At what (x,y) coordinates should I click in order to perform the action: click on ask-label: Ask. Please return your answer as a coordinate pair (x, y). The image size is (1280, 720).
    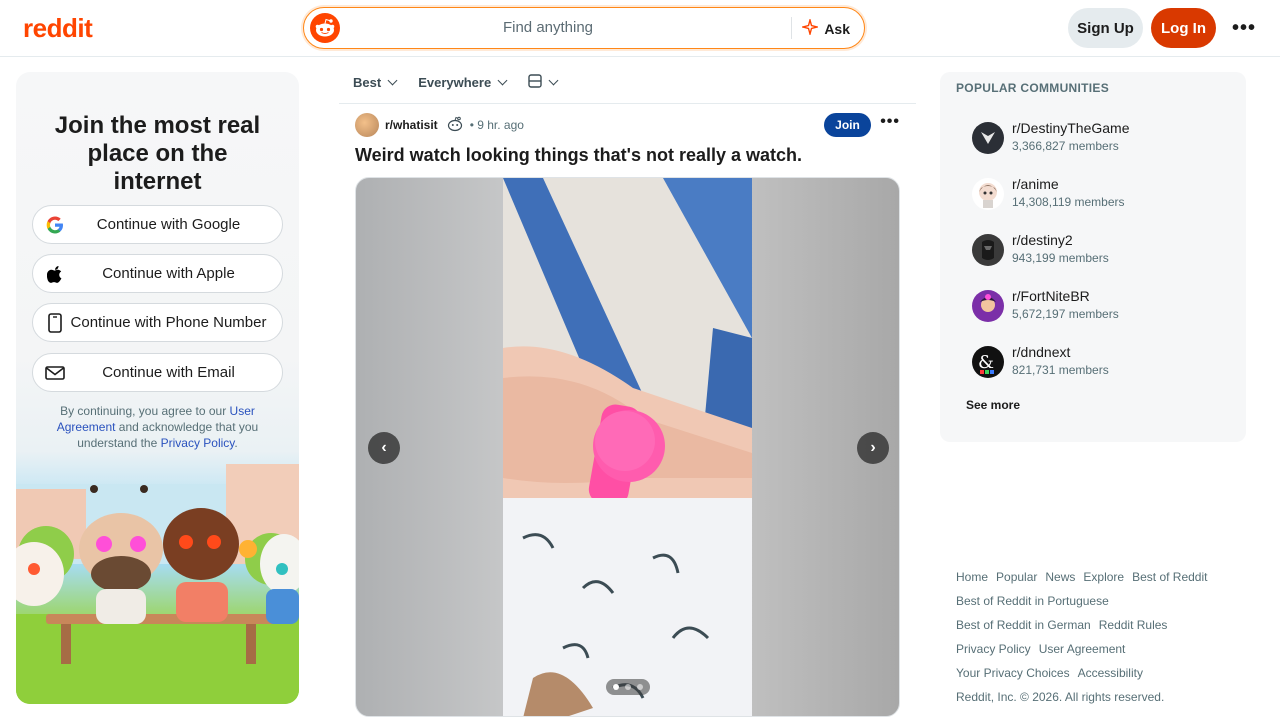
    Looking at the image, I should click on (837, 28).